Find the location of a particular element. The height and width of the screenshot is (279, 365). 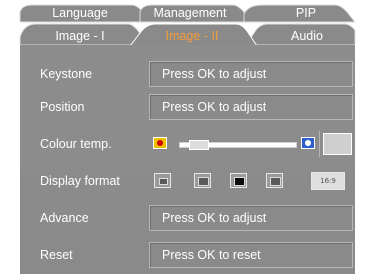

tab-image-ii: Image - II is located at coordinates (193, 34).